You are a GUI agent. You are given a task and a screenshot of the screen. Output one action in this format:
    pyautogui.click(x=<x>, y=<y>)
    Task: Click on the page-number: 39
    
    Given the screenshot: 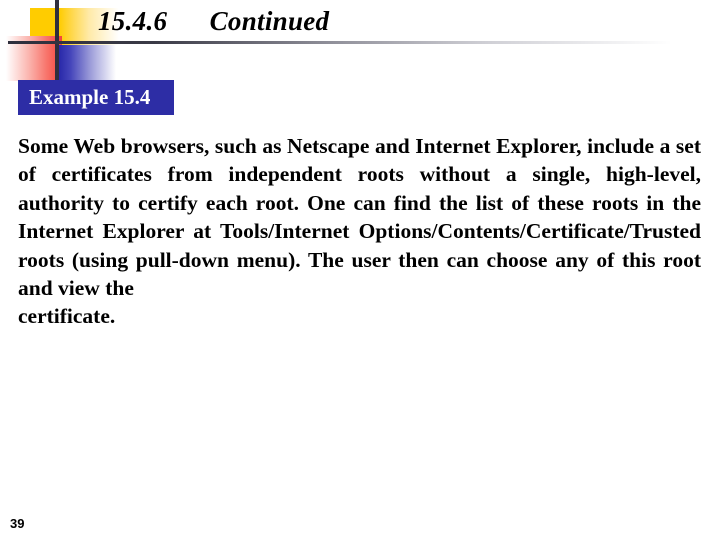 What is the action you would take?
    pyautogui.click(x=17, y=523)
    